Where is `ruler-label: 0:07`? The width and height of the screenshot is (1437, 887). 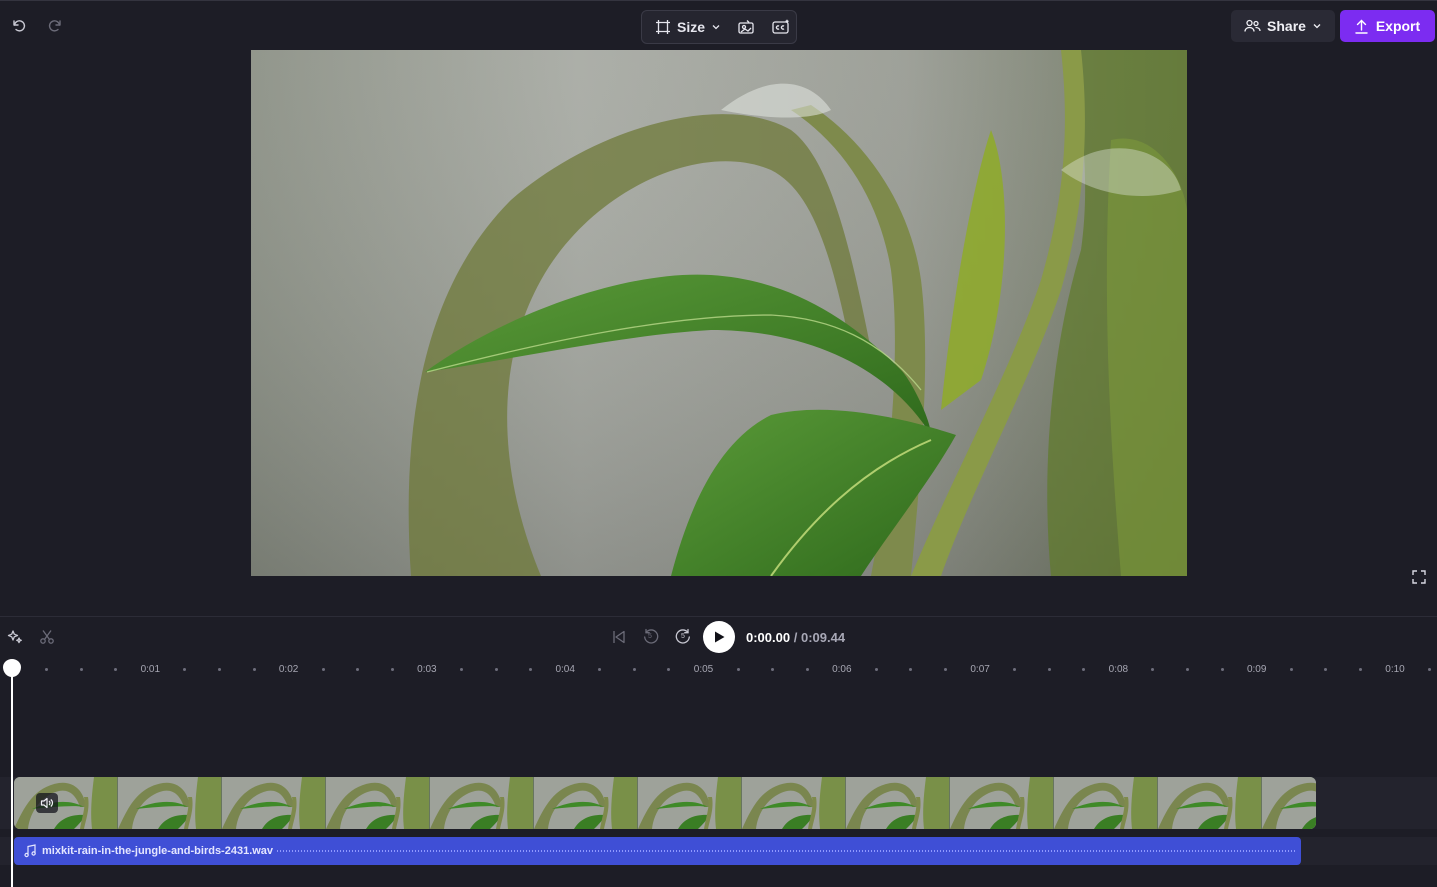
ruler-label: 0:07 is located at coordinates (980, 669).